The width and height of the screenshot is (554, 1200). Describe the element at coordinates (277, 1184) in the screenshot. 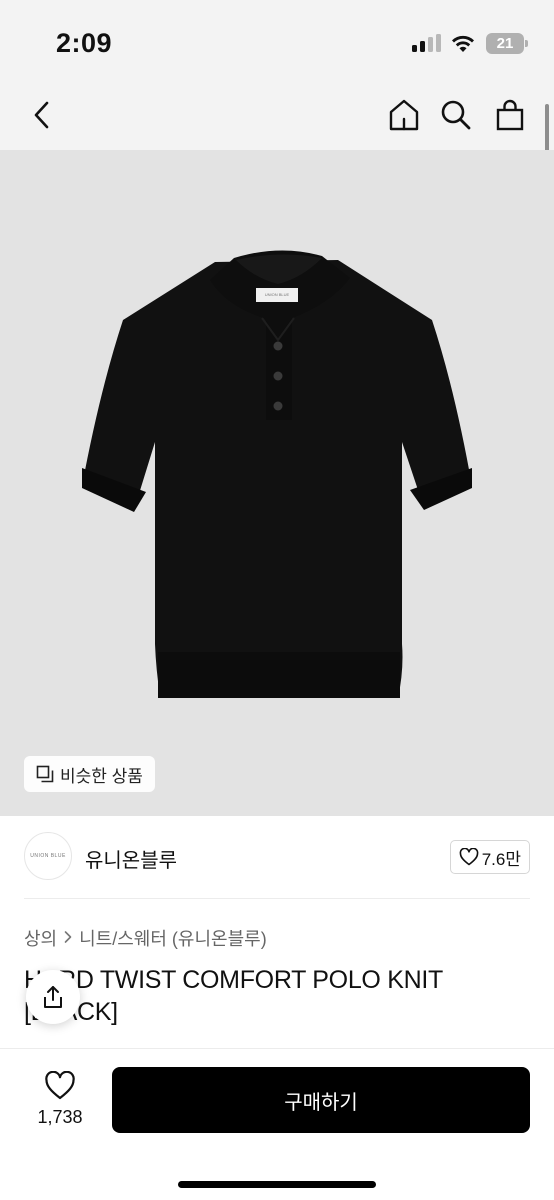

I see `home-indicator` at that location.